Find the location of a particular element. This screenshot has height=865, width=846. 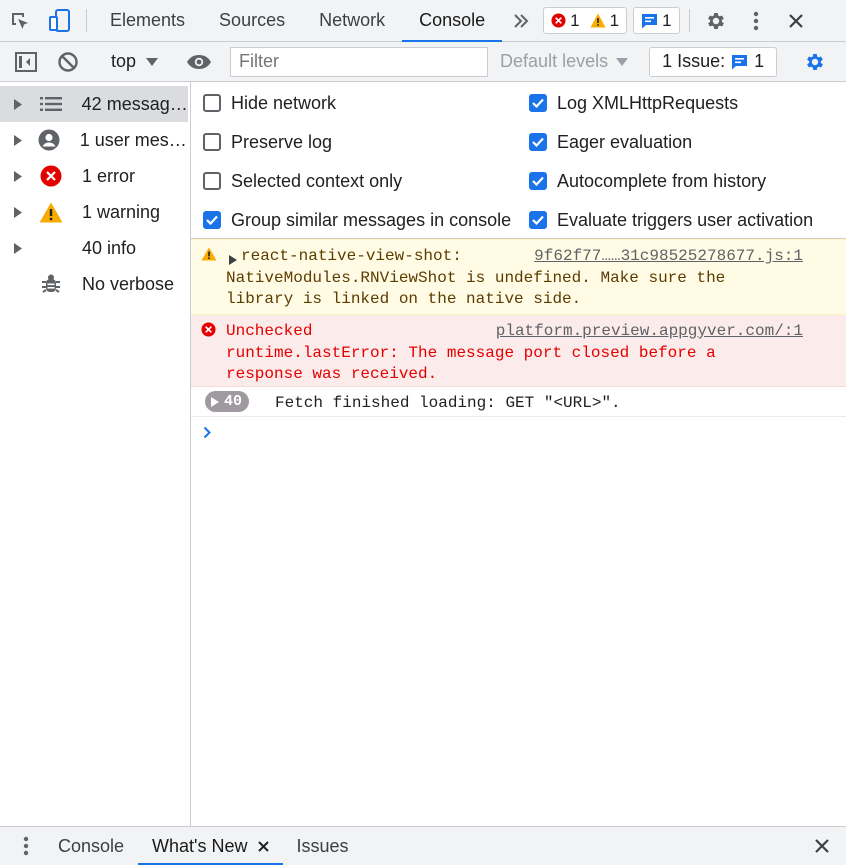

sidebar-item-info: 40 info is located at coordinates (95, 248).